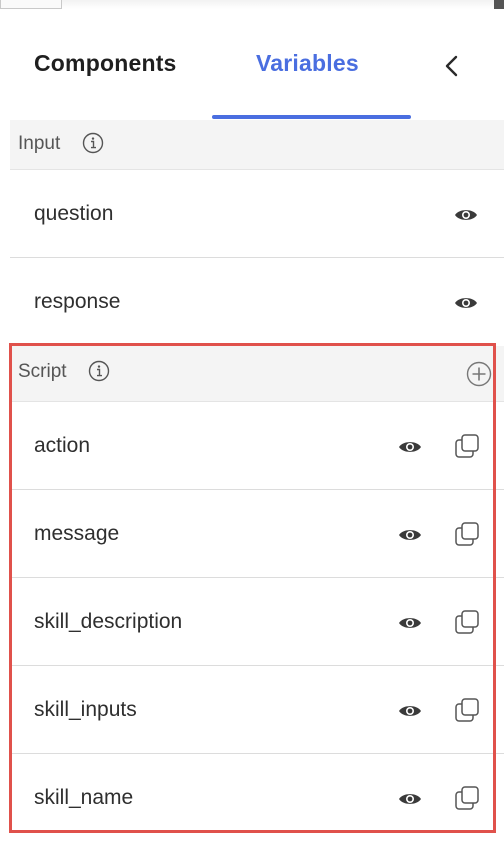 This screenshot has height=841, width=504. Describe the element at coordinates (39, 143) in the screenshot. I see `section-title-input: Input` at that location.